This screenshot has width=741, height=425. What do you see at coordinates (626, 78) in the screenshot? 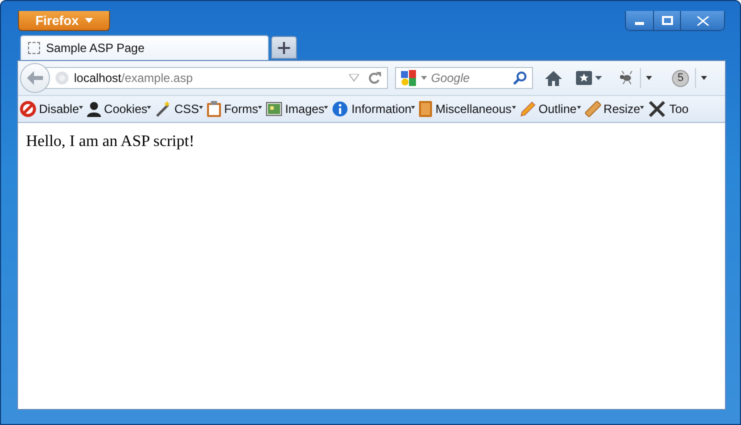
I see `bug-icon` at bounding box center [626, 78].